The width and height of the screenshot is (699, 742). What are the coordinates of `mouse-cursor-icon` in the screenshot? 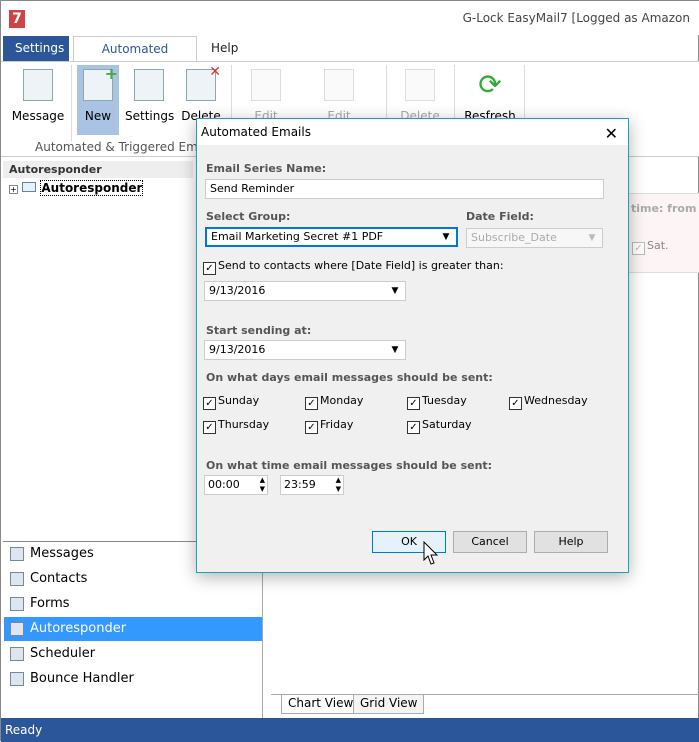 It's located at (431, 553).